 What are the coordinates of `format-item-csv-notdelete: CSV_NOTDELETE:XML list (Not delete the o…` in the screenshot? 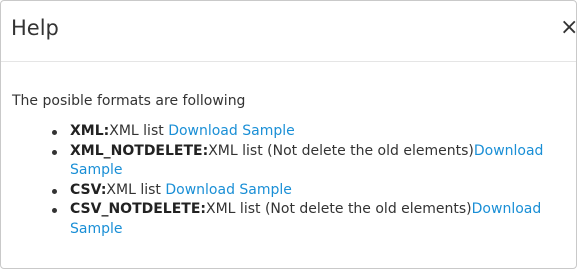 It's located at (288, 219).